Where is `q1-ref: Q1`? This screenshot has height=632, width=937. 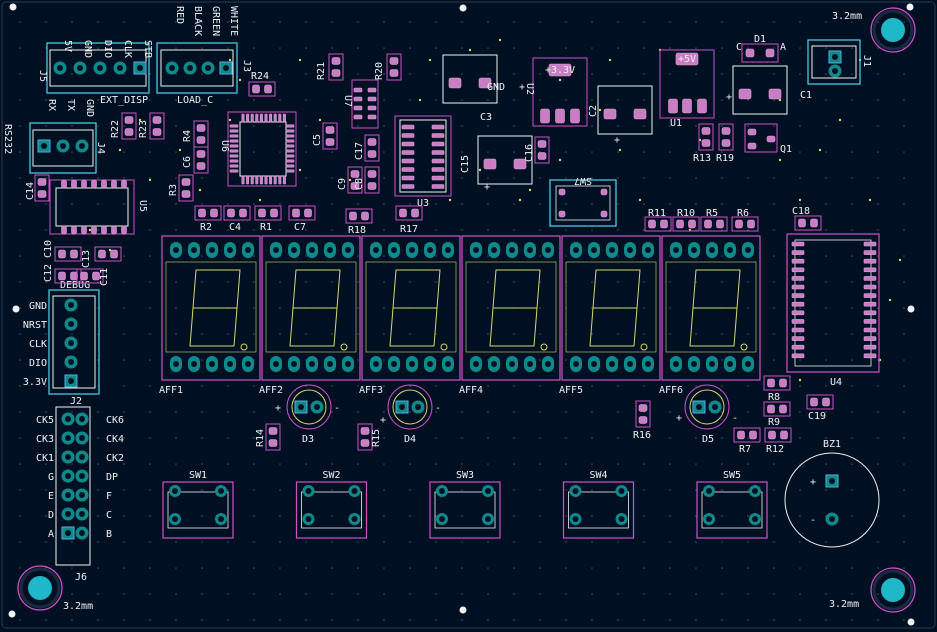
q1-ref: Q1 is located at coordinates (786, 149).